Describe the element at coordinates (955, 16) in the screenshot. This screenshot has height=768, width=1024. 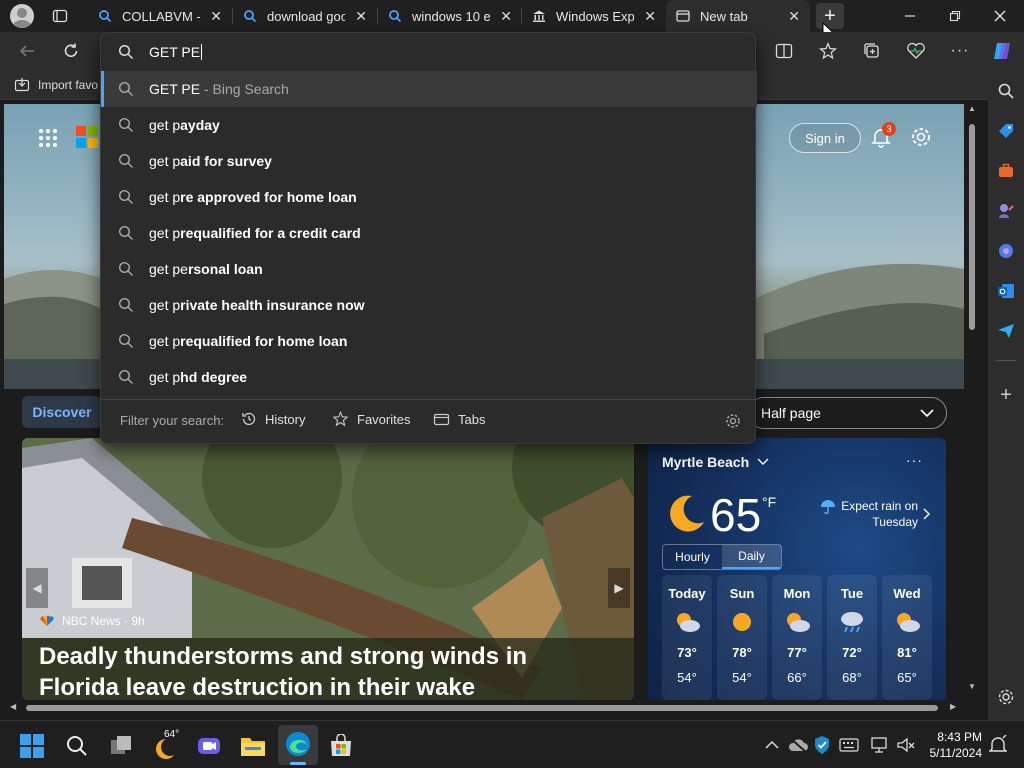
I see `restore-button` at that location.